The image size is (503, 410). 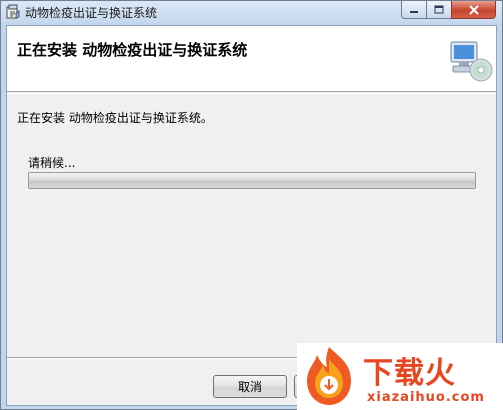 I want to click on maximize-button, so click(x=439, y=10).